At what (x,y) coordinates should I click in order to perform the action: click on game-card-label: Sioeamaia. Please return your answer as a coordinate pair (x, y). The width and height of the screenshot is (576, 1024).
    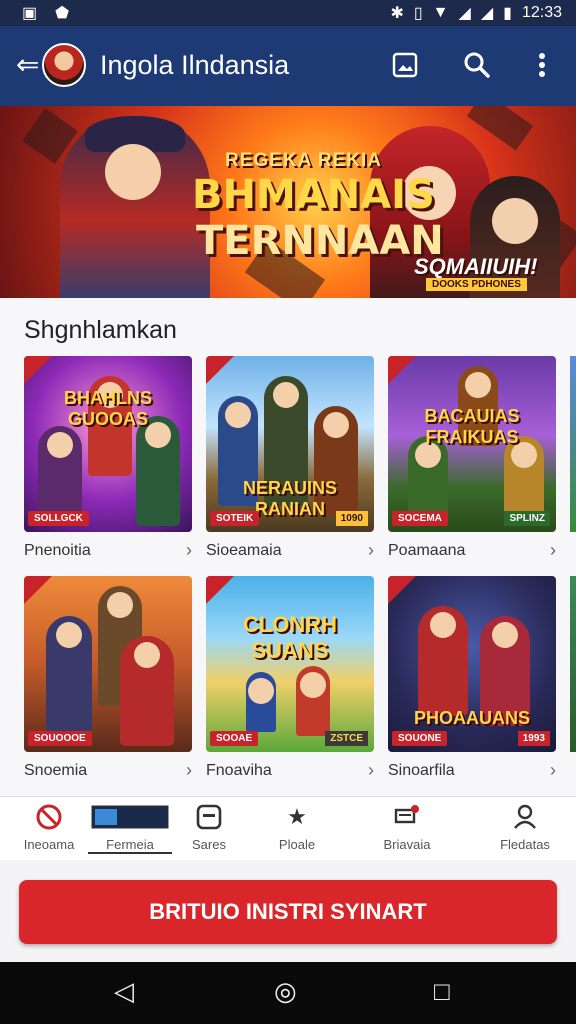
    Looking at the image, I should click on (244, 550).